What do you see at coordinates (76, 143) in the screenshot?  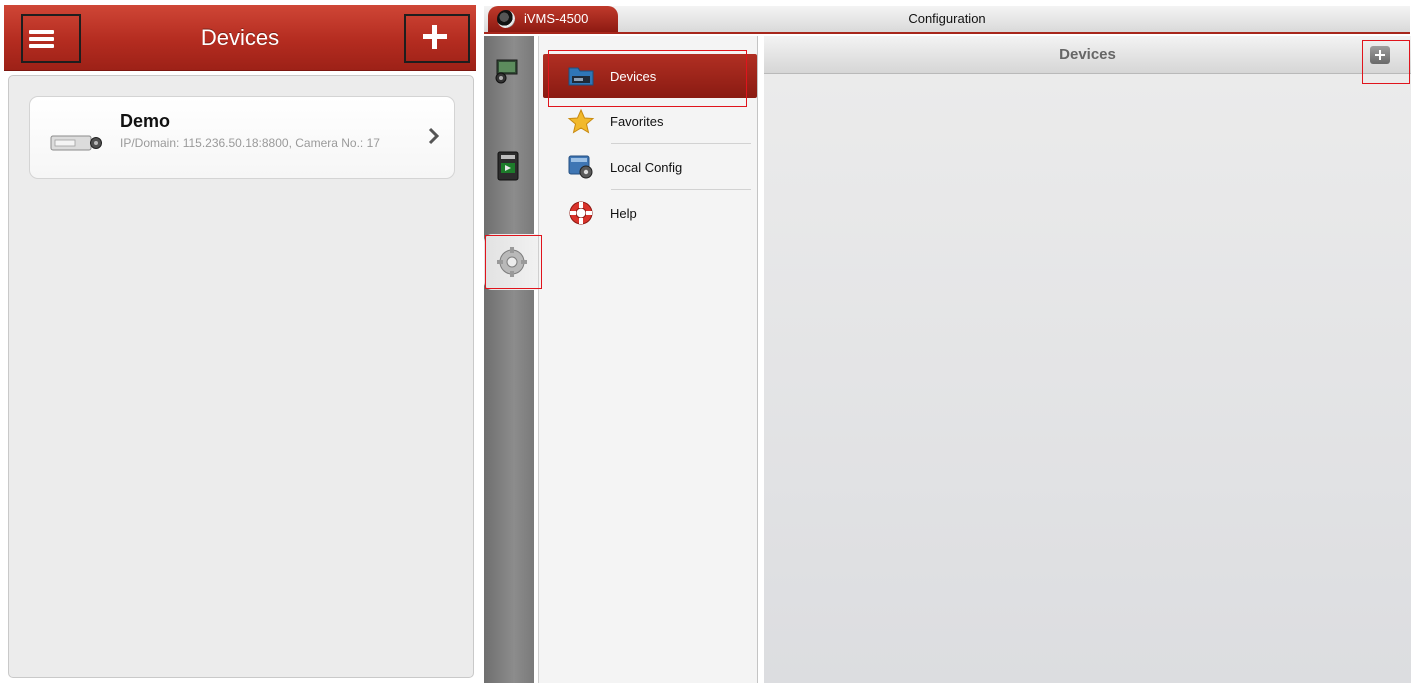 I see `dvr-device-icon` at bounding box center [76, 143].